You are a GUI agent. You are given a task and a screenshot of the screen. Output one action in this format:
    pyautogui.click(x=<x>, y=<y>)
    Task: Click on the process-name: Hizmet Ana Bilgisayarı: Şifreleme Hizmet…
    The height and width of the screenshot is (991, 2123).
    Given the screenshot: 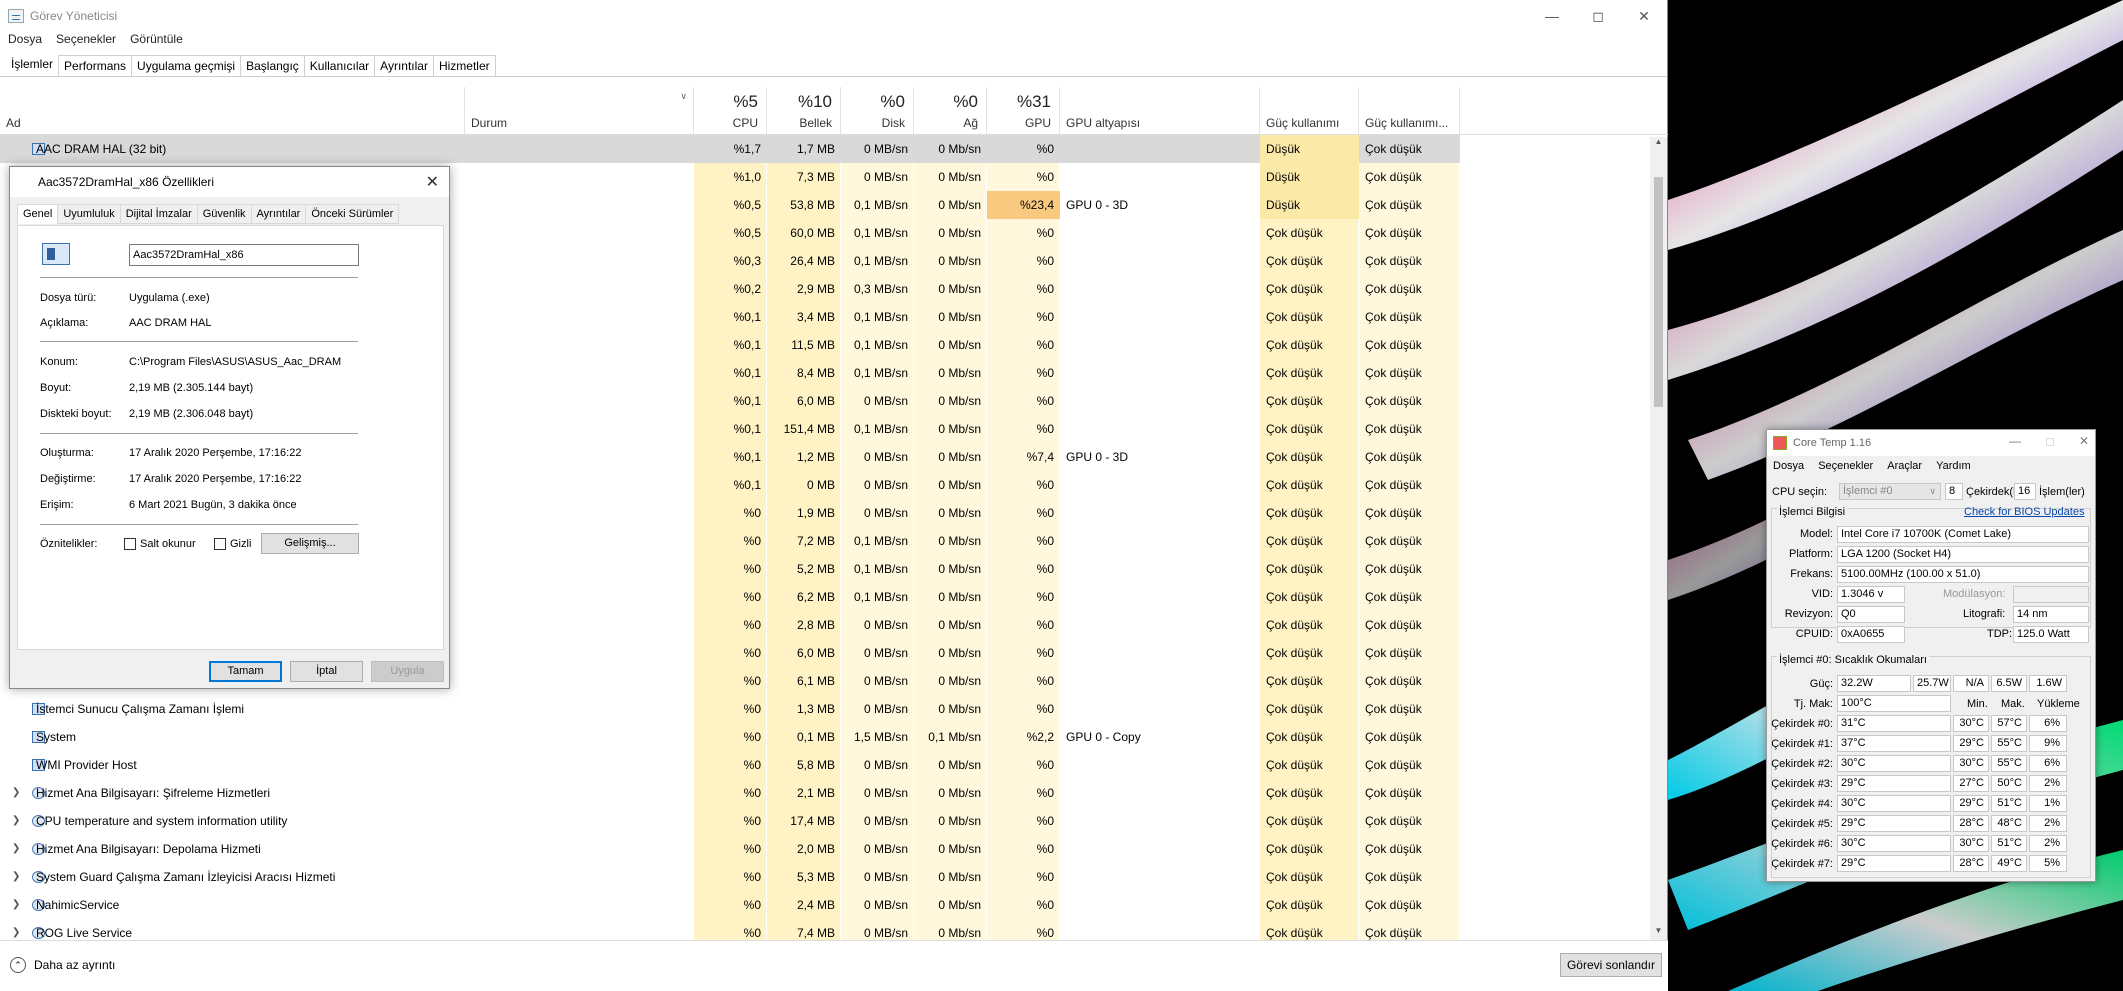 What is the action you would take?
    pyautogui.click(x=153, y=793)
    